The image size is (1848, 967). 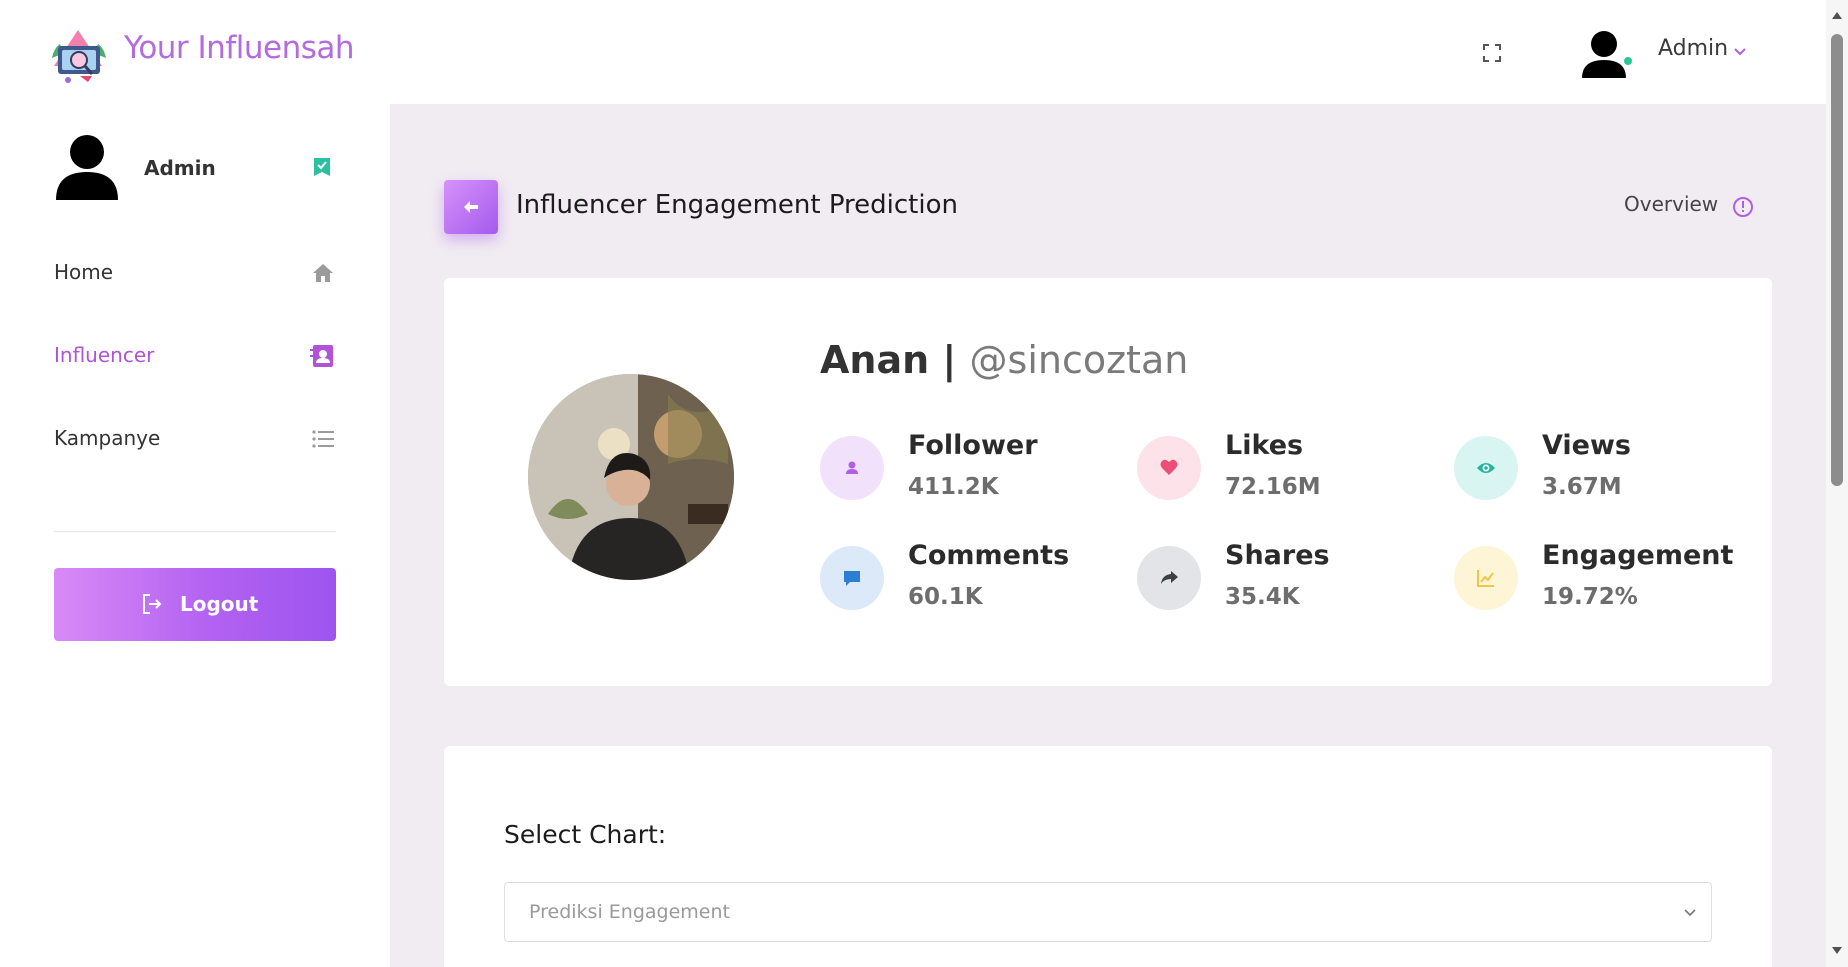 What do you see at coordinates (322, 167) in the screenshot?
I see `verified-badge-icon` at bounding box center [322, 167].